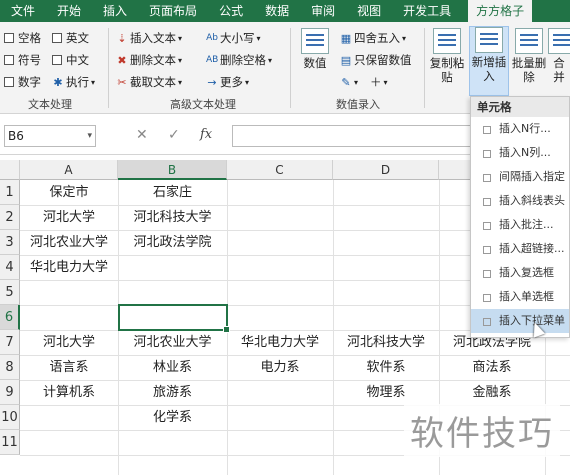 The height and width of the screenshot is (475, 570). I want to click on tab-fangfang: 方方格子, so click(500, 11).